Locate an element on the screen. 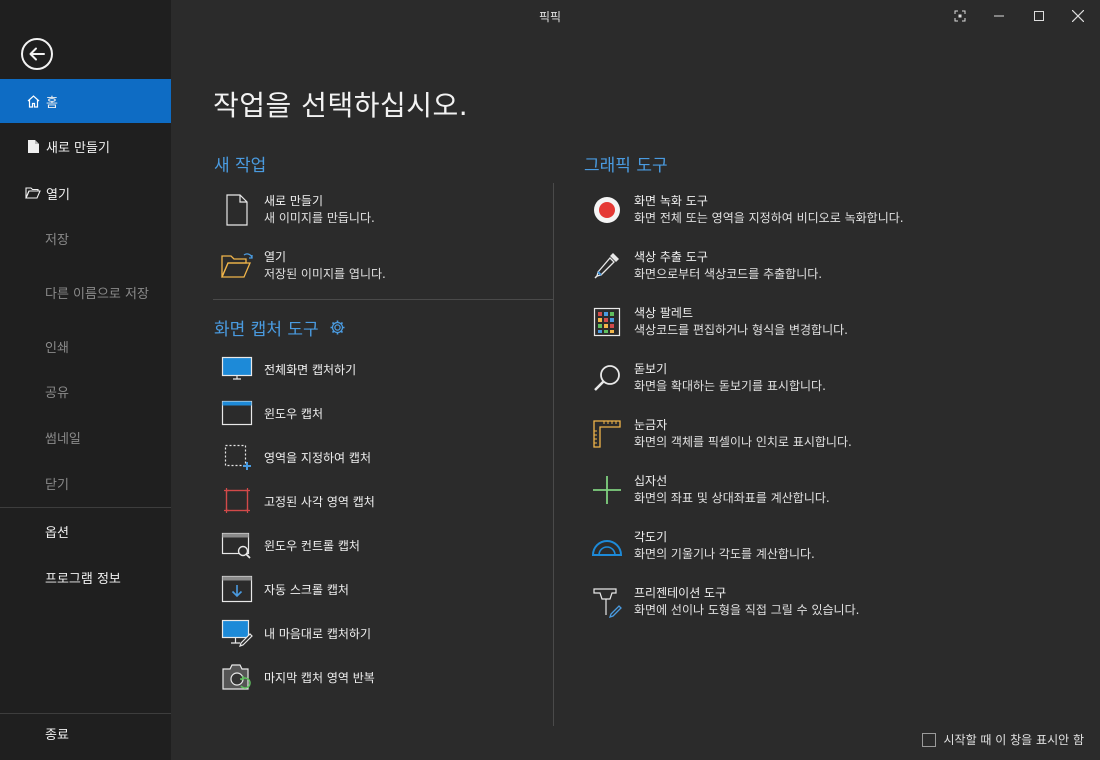  capture-label: 자동 스크롤 캡처 is located at coordinates (306, 589).